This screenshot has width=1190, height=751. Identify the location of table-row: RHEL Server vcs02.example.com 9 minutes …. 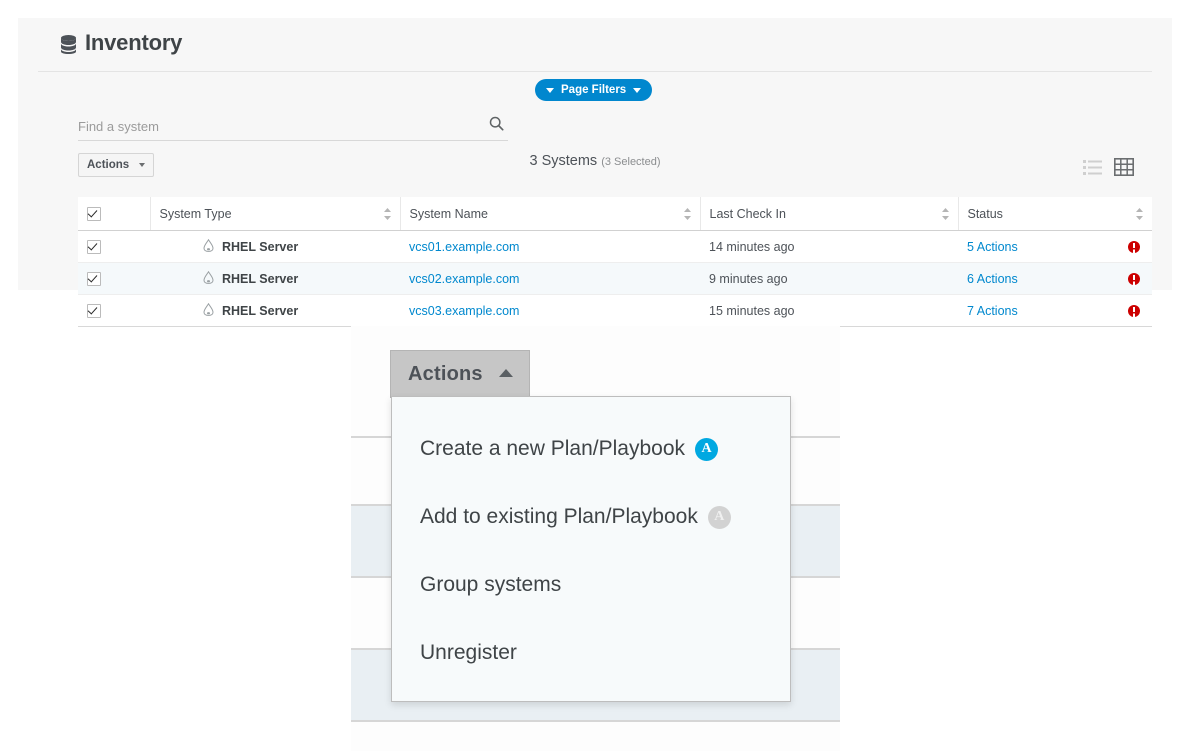
(615, 278).